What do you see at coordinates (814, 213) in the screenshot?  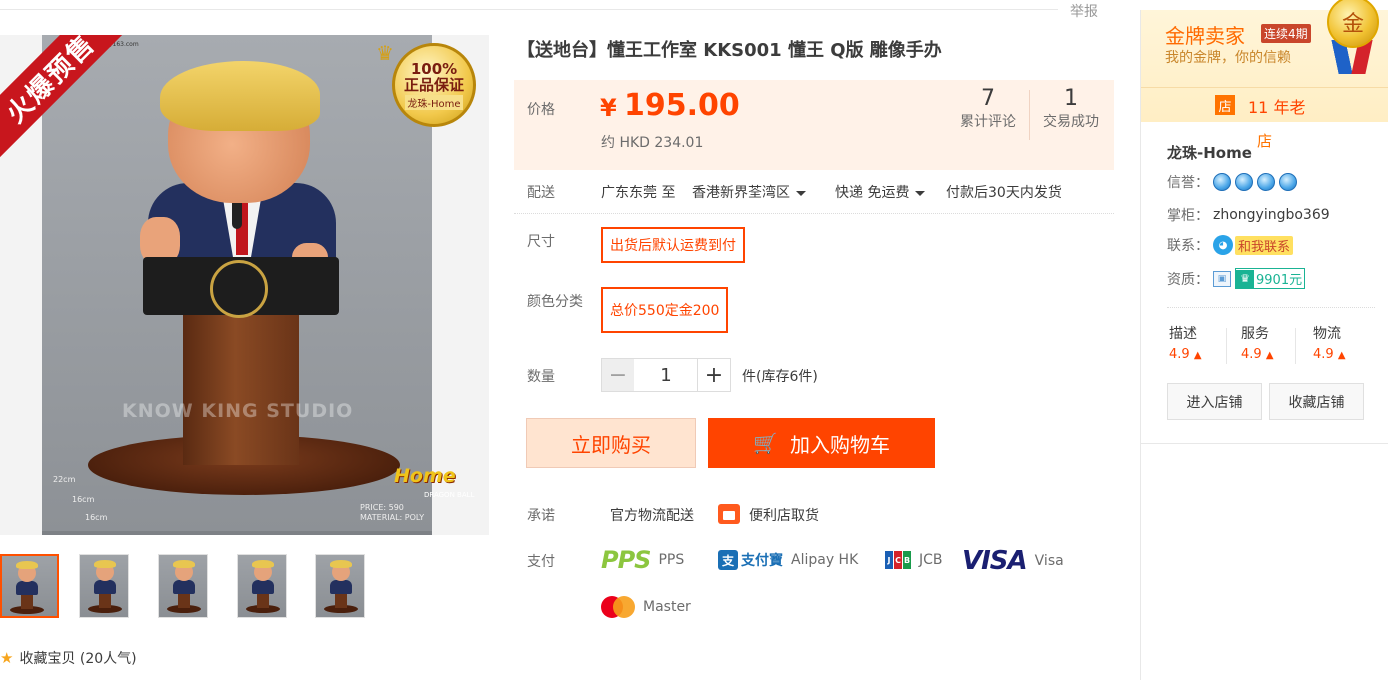 I see `shipping-divider` at bounding box center [814, 213].